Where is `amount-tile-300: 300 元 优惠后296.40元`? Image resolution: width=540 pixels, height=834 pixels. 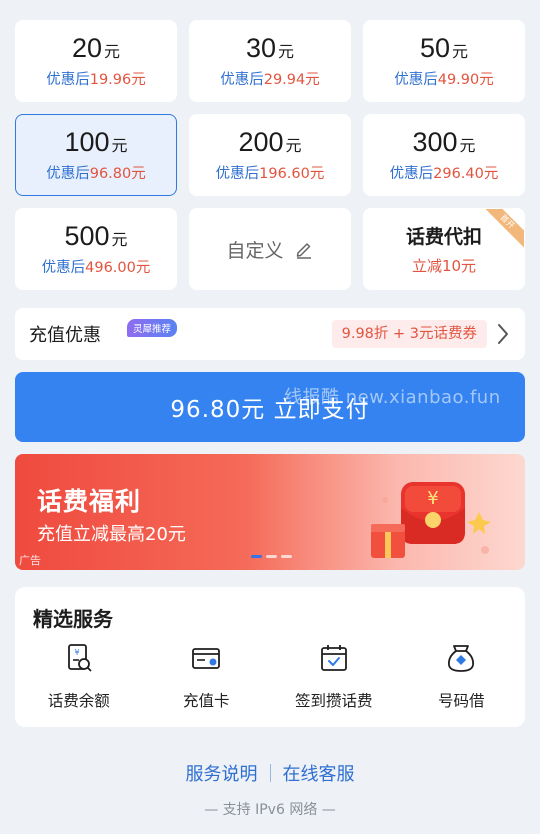 amount-tile-300: 300 元 优惠后296.40元 is located at coordinates (444, 155).